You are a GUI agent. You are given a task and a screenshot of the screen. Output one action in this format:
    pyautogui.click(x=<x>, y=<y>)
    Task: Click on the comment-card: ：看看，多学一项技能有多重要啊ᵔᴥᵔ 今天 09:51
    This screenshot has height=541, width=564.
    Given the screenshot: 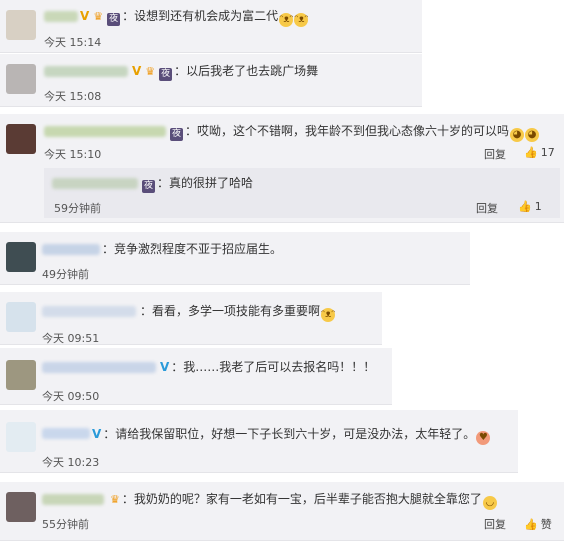 What is the action you would take?
    pyautogui.click(x=191, y=318)
    